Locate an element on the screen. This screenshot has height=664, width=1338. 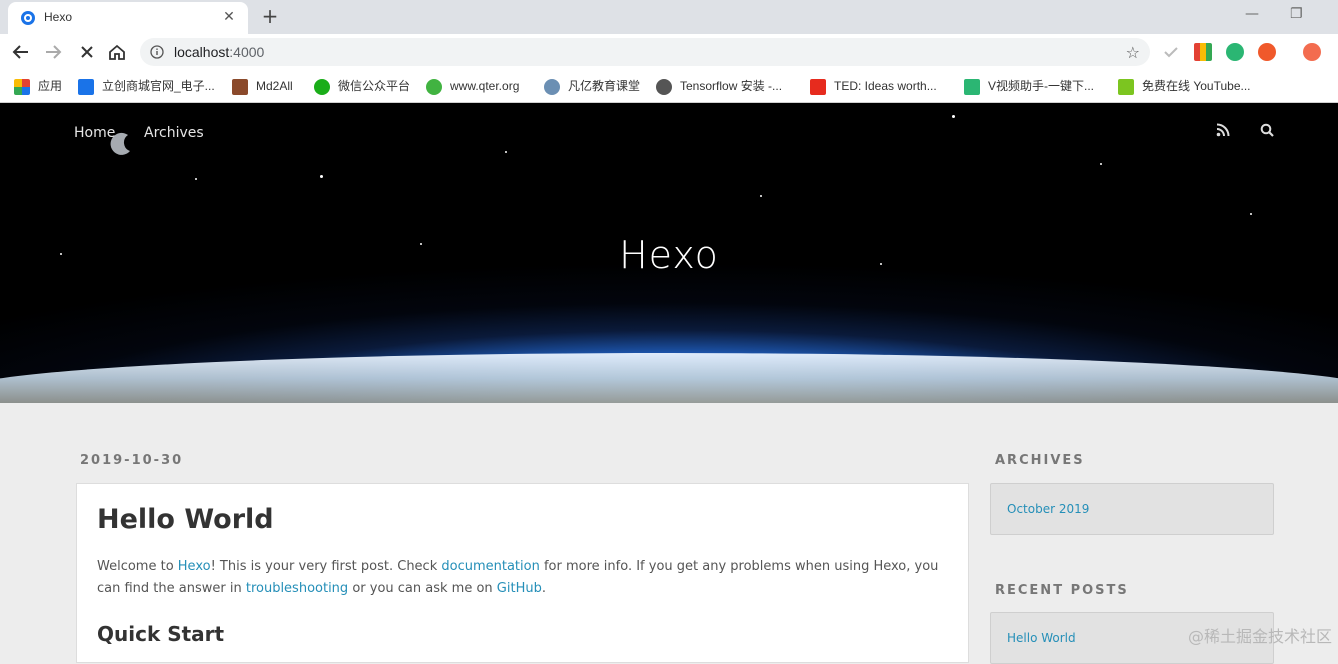
body-text: ! This is your very first post. Check is located at coordinates (326, 566).